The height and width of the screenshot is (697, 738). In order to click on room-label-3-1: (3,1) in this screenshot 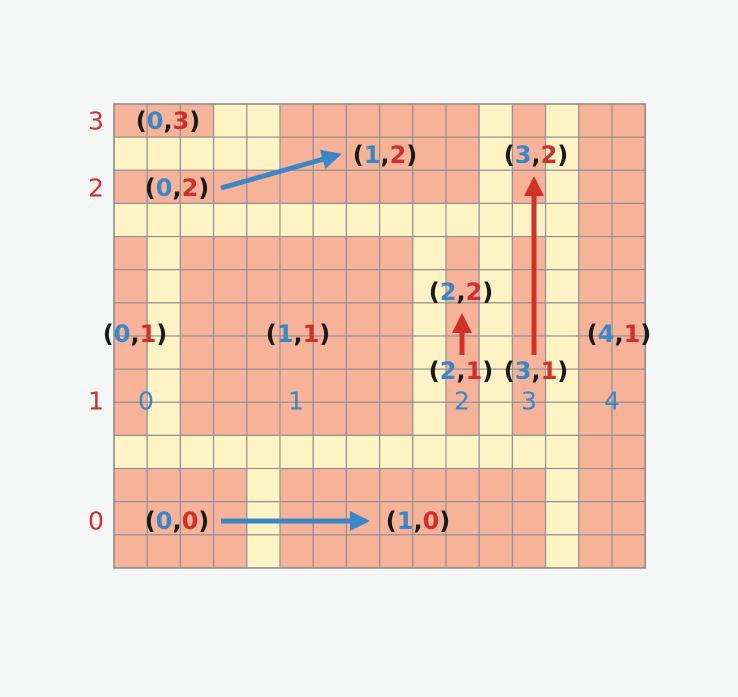, I will do `click(536, 371)`.